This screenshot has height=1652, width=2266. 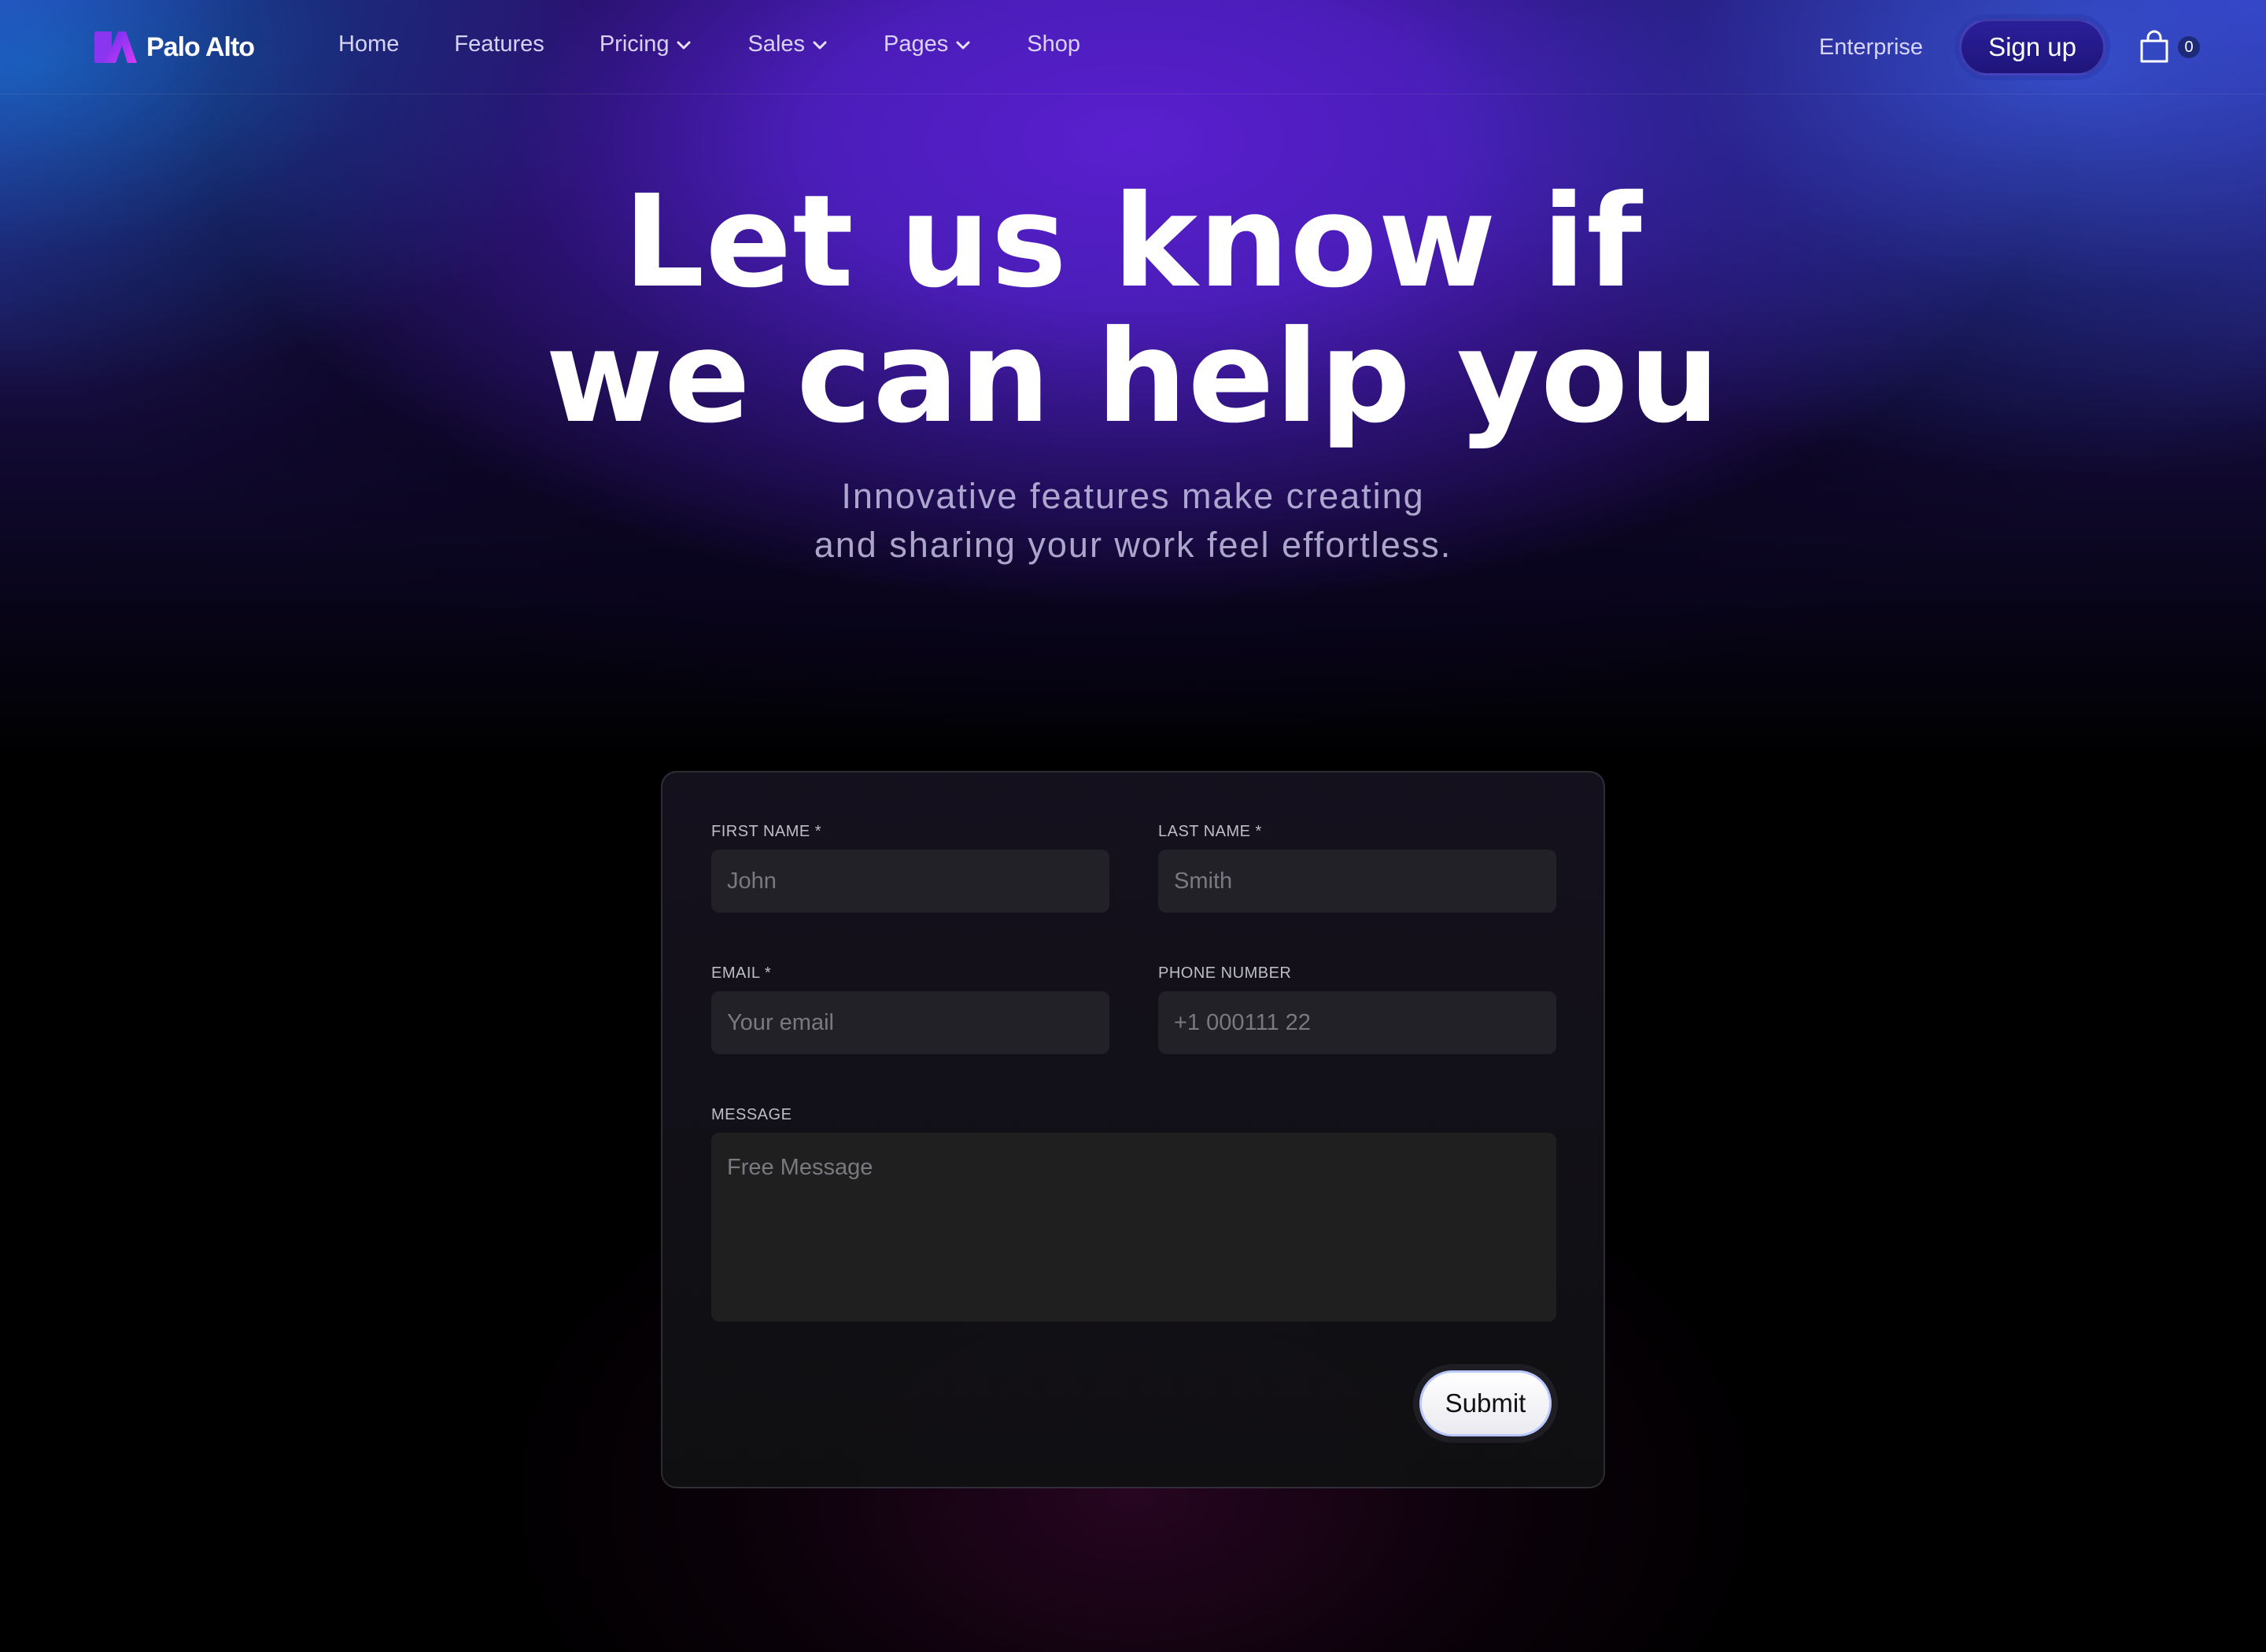 What do you see at coordinates (916, 44) in the screenshot?
I see `nav-item-label: Pages` at bounding box center [916, 44].